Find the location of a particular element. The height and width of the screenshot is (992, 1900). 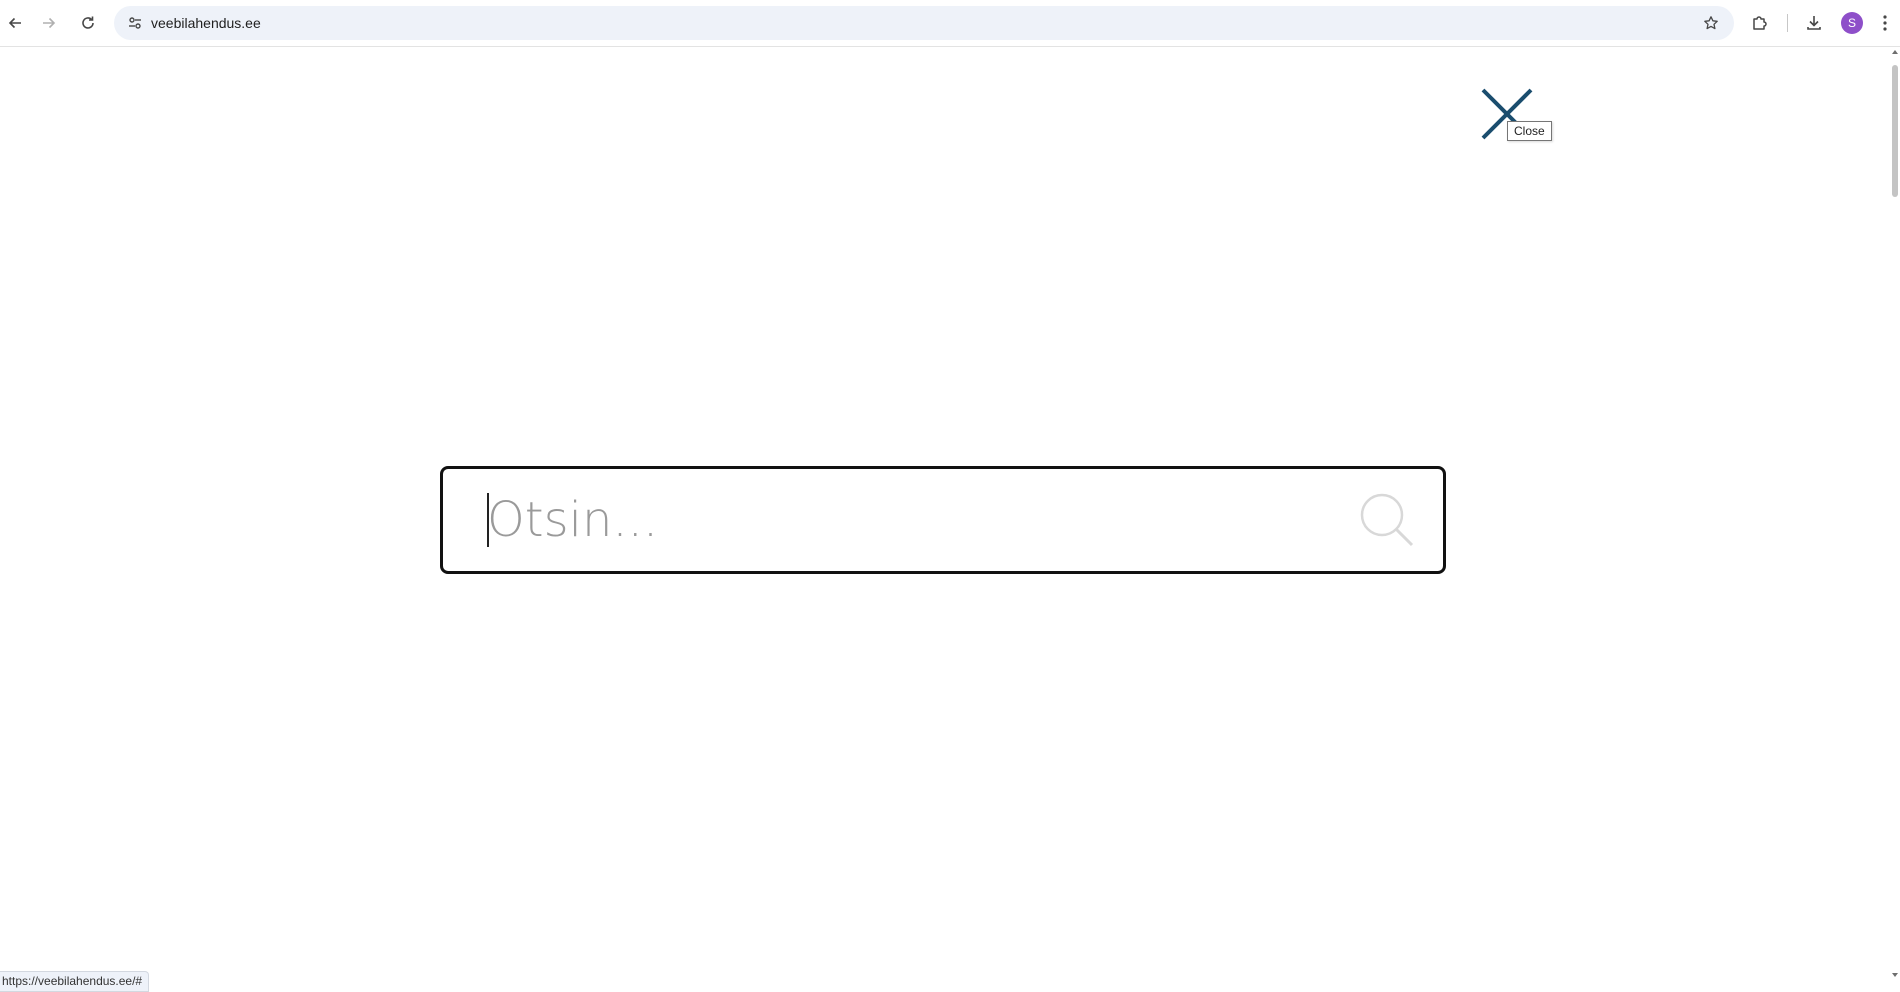

bookmark-button is located at coordinates (1711, 23).